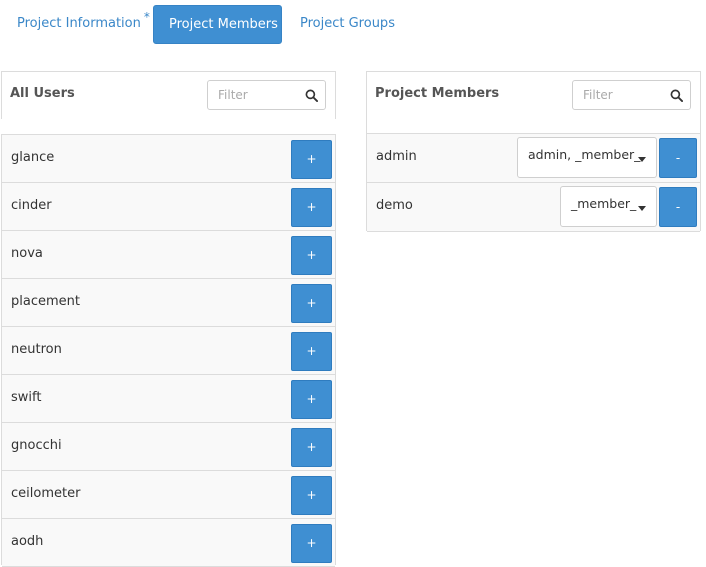 The height and width of the screenshot is (567, 706). Describe the element at coordinates (33, 157) in the screenshot. I see `user-name: glance` at that location.